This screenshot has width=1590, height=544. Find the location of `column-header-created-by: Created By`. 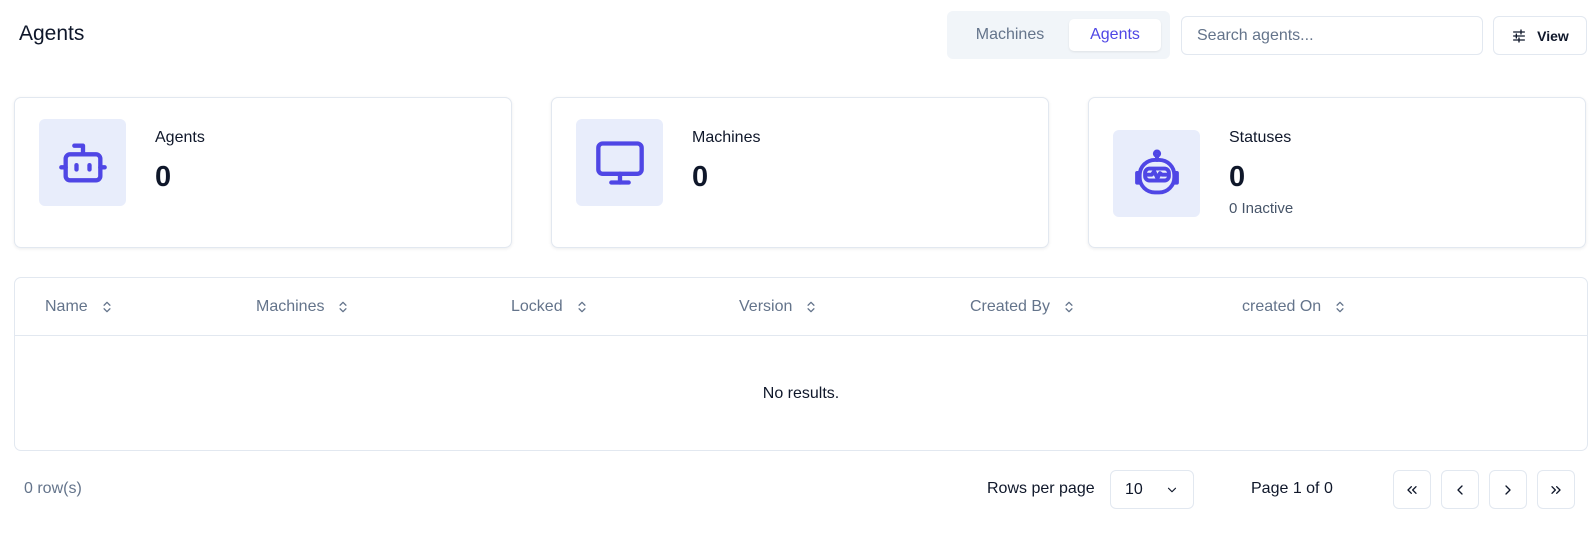

column-header-created-by: Created By is located at coordinates (1023, 307).